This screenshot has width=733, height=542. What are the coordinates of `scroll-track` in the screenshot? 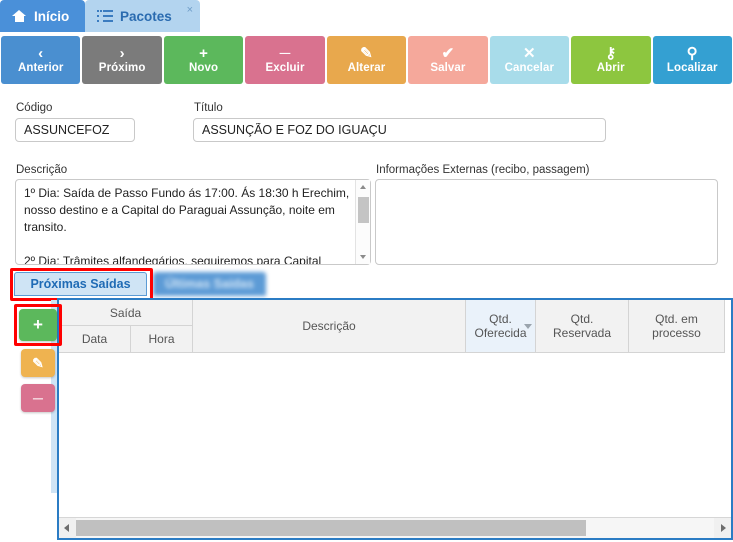 It's located at (395, 528).